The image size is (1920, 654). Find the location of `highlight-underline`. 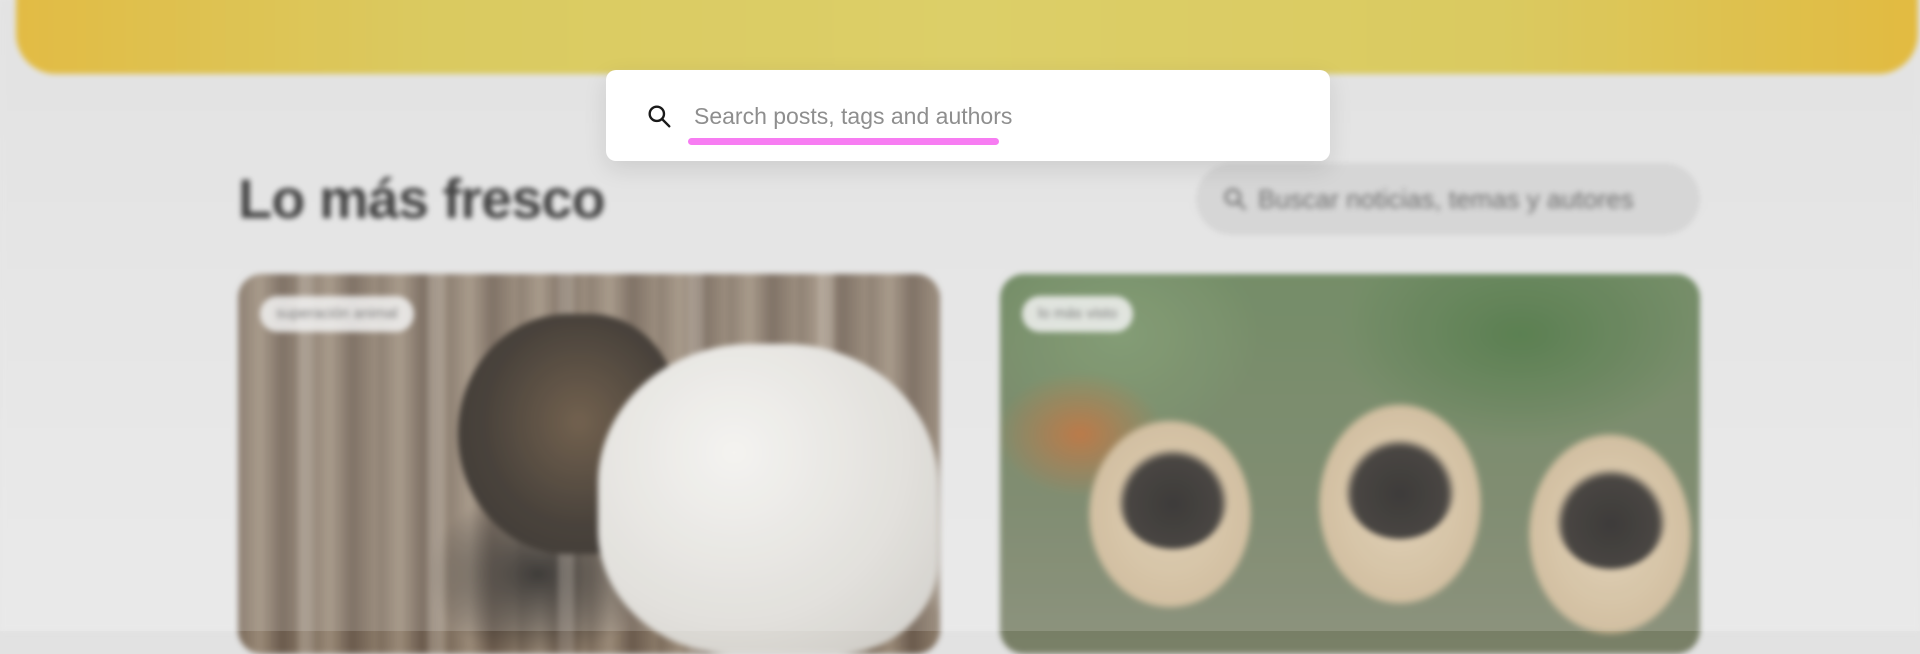

highlight-underline is located at coordinates (843, 141).